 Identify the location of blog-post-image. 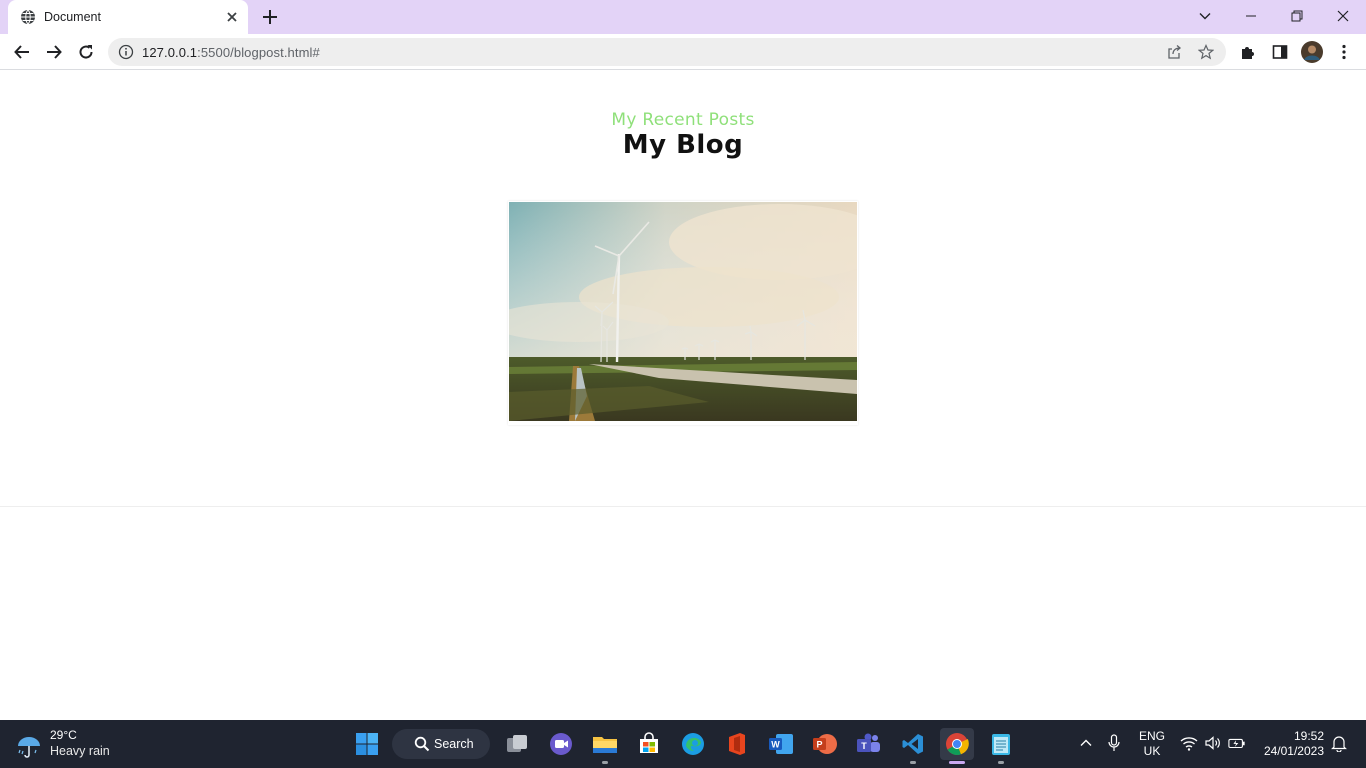
(683, 311).